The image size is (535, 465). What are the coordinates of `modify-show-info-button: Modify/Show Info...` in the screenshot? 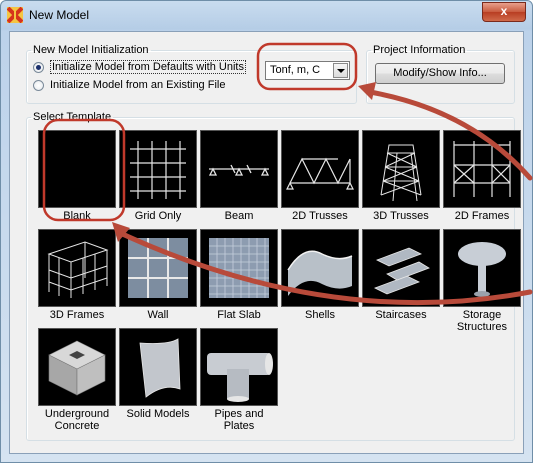 It's located at (440, 73).